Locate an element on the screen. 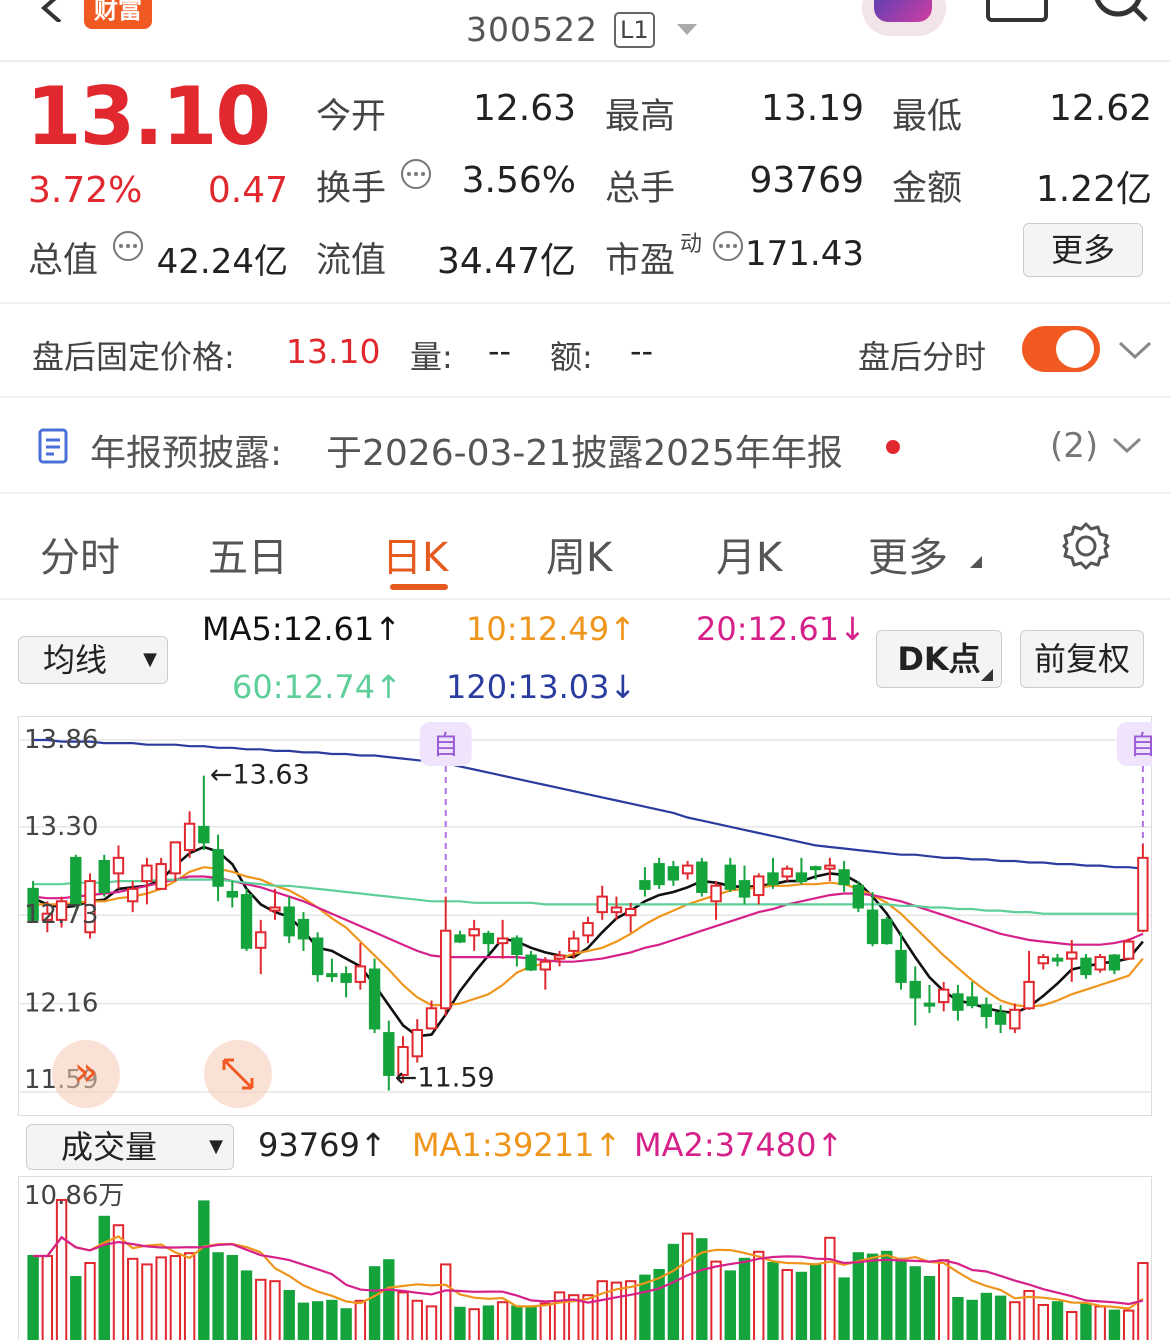 This screenshot has height=1340, width=1170. watchlist-icon is located at coordinates (1017, 12).